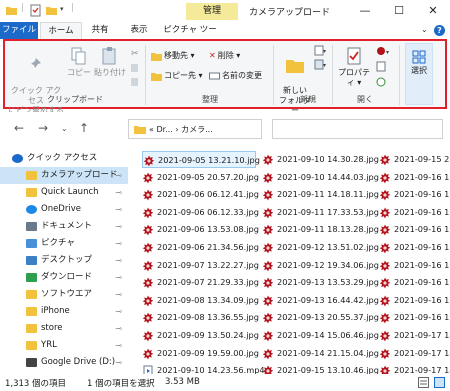 The image size is (450, 391). I want to click on file-item: 2021-09-11 14.18.11.jpg, so click(320, 194).